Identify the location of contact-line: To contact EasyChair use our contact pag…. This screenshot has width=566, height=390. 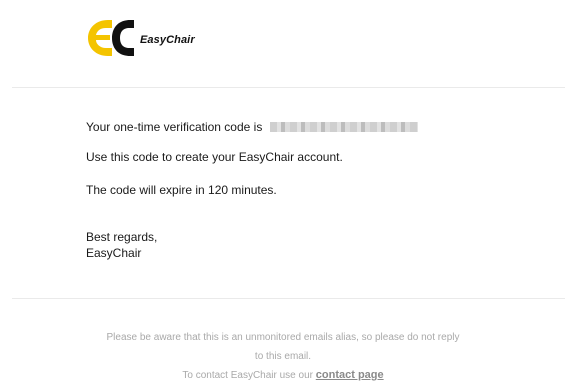
(283, 375).